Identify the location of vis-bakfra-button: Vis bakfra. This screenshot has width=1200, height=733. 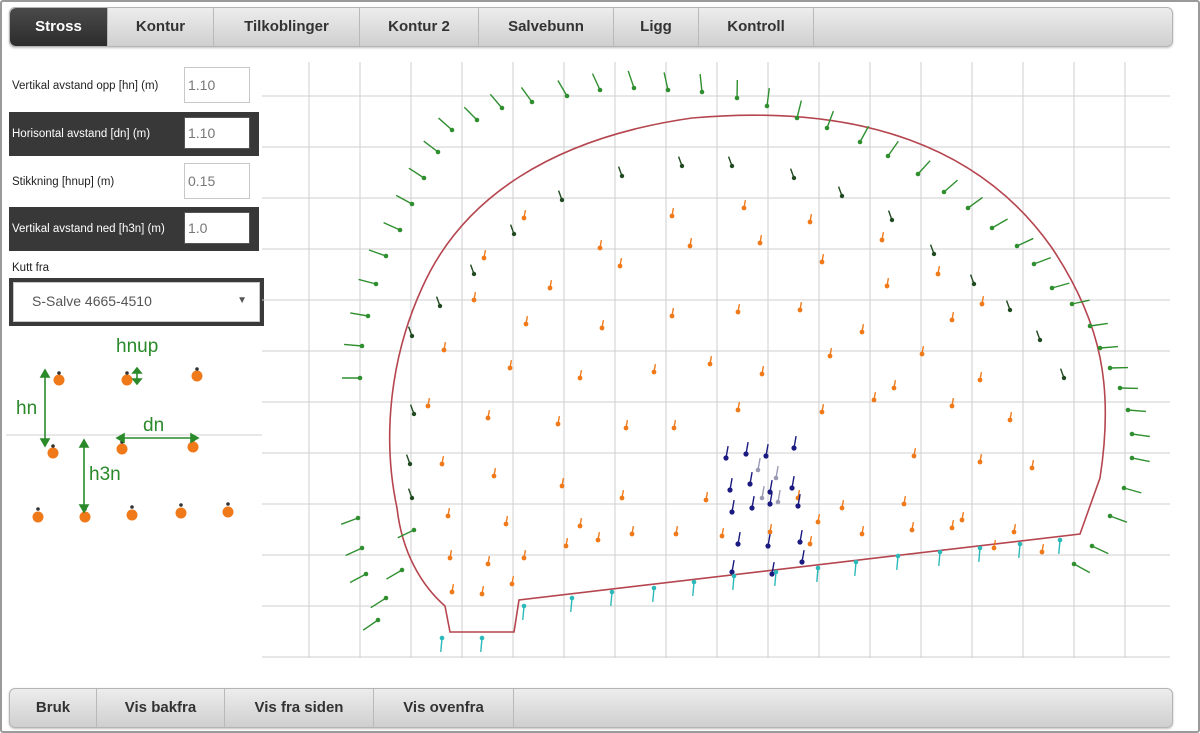
(161, 708).